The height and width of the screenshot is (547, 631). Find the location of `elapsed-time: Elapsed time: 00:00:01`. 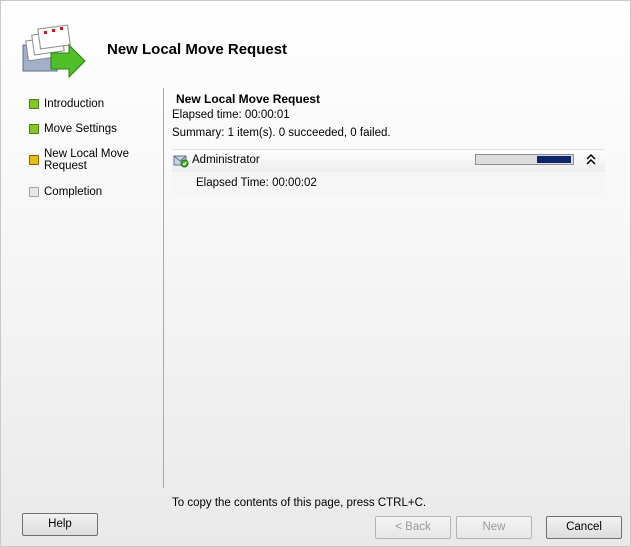

elapsed-time: Elapsed time: 00:00:01 is located at coordinates (231, 115).